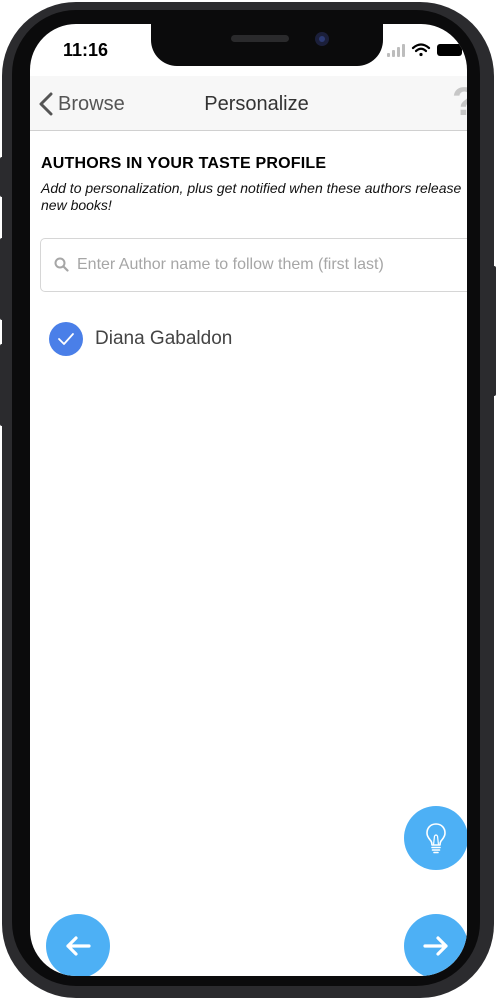 This screenshot has height=1000, width=496. I want to click on search-icon, so click(61, 264).